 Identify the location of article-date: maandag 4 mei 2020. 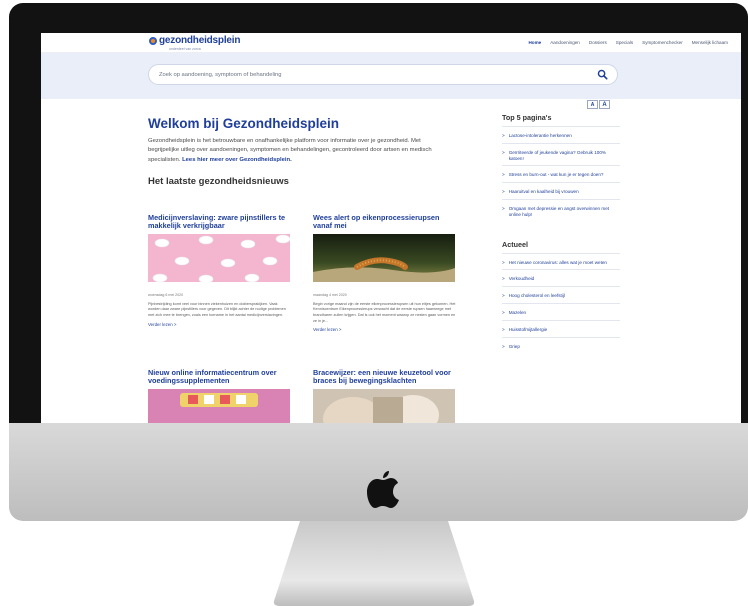
(330, 294).